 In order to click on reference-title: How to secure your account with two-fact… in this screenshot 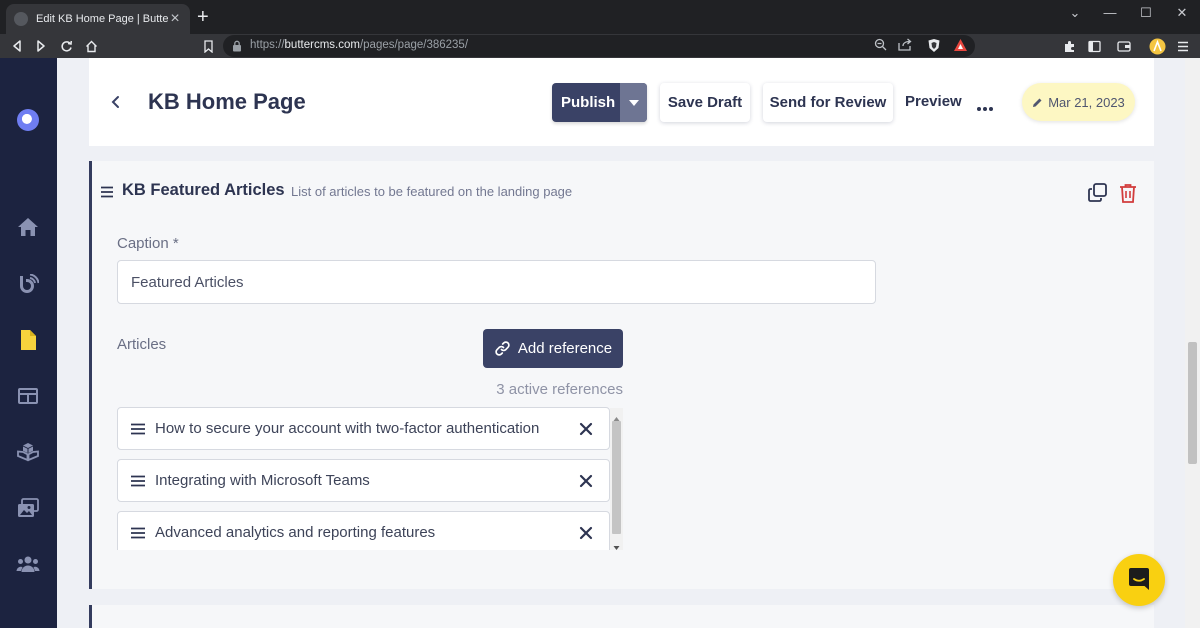, I will do `click(347, 428)`.